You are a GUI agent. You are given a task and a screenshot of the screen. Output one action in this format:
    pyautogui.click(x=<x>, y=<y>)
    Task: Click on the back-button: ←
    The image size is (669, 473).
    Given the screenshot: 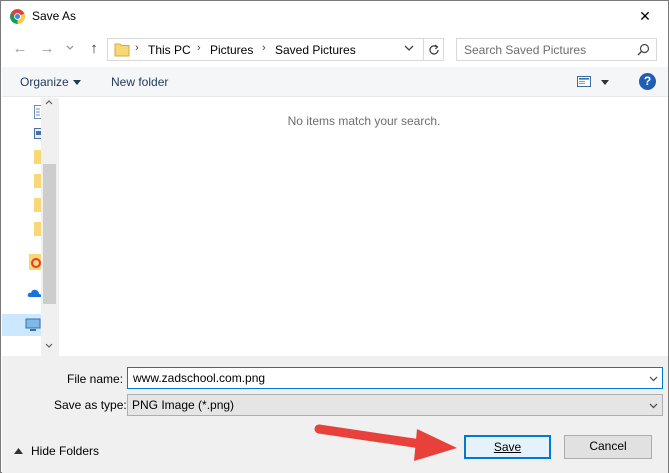 What is the action you would take?
    pyautogui.click(x=20, y=48)
    